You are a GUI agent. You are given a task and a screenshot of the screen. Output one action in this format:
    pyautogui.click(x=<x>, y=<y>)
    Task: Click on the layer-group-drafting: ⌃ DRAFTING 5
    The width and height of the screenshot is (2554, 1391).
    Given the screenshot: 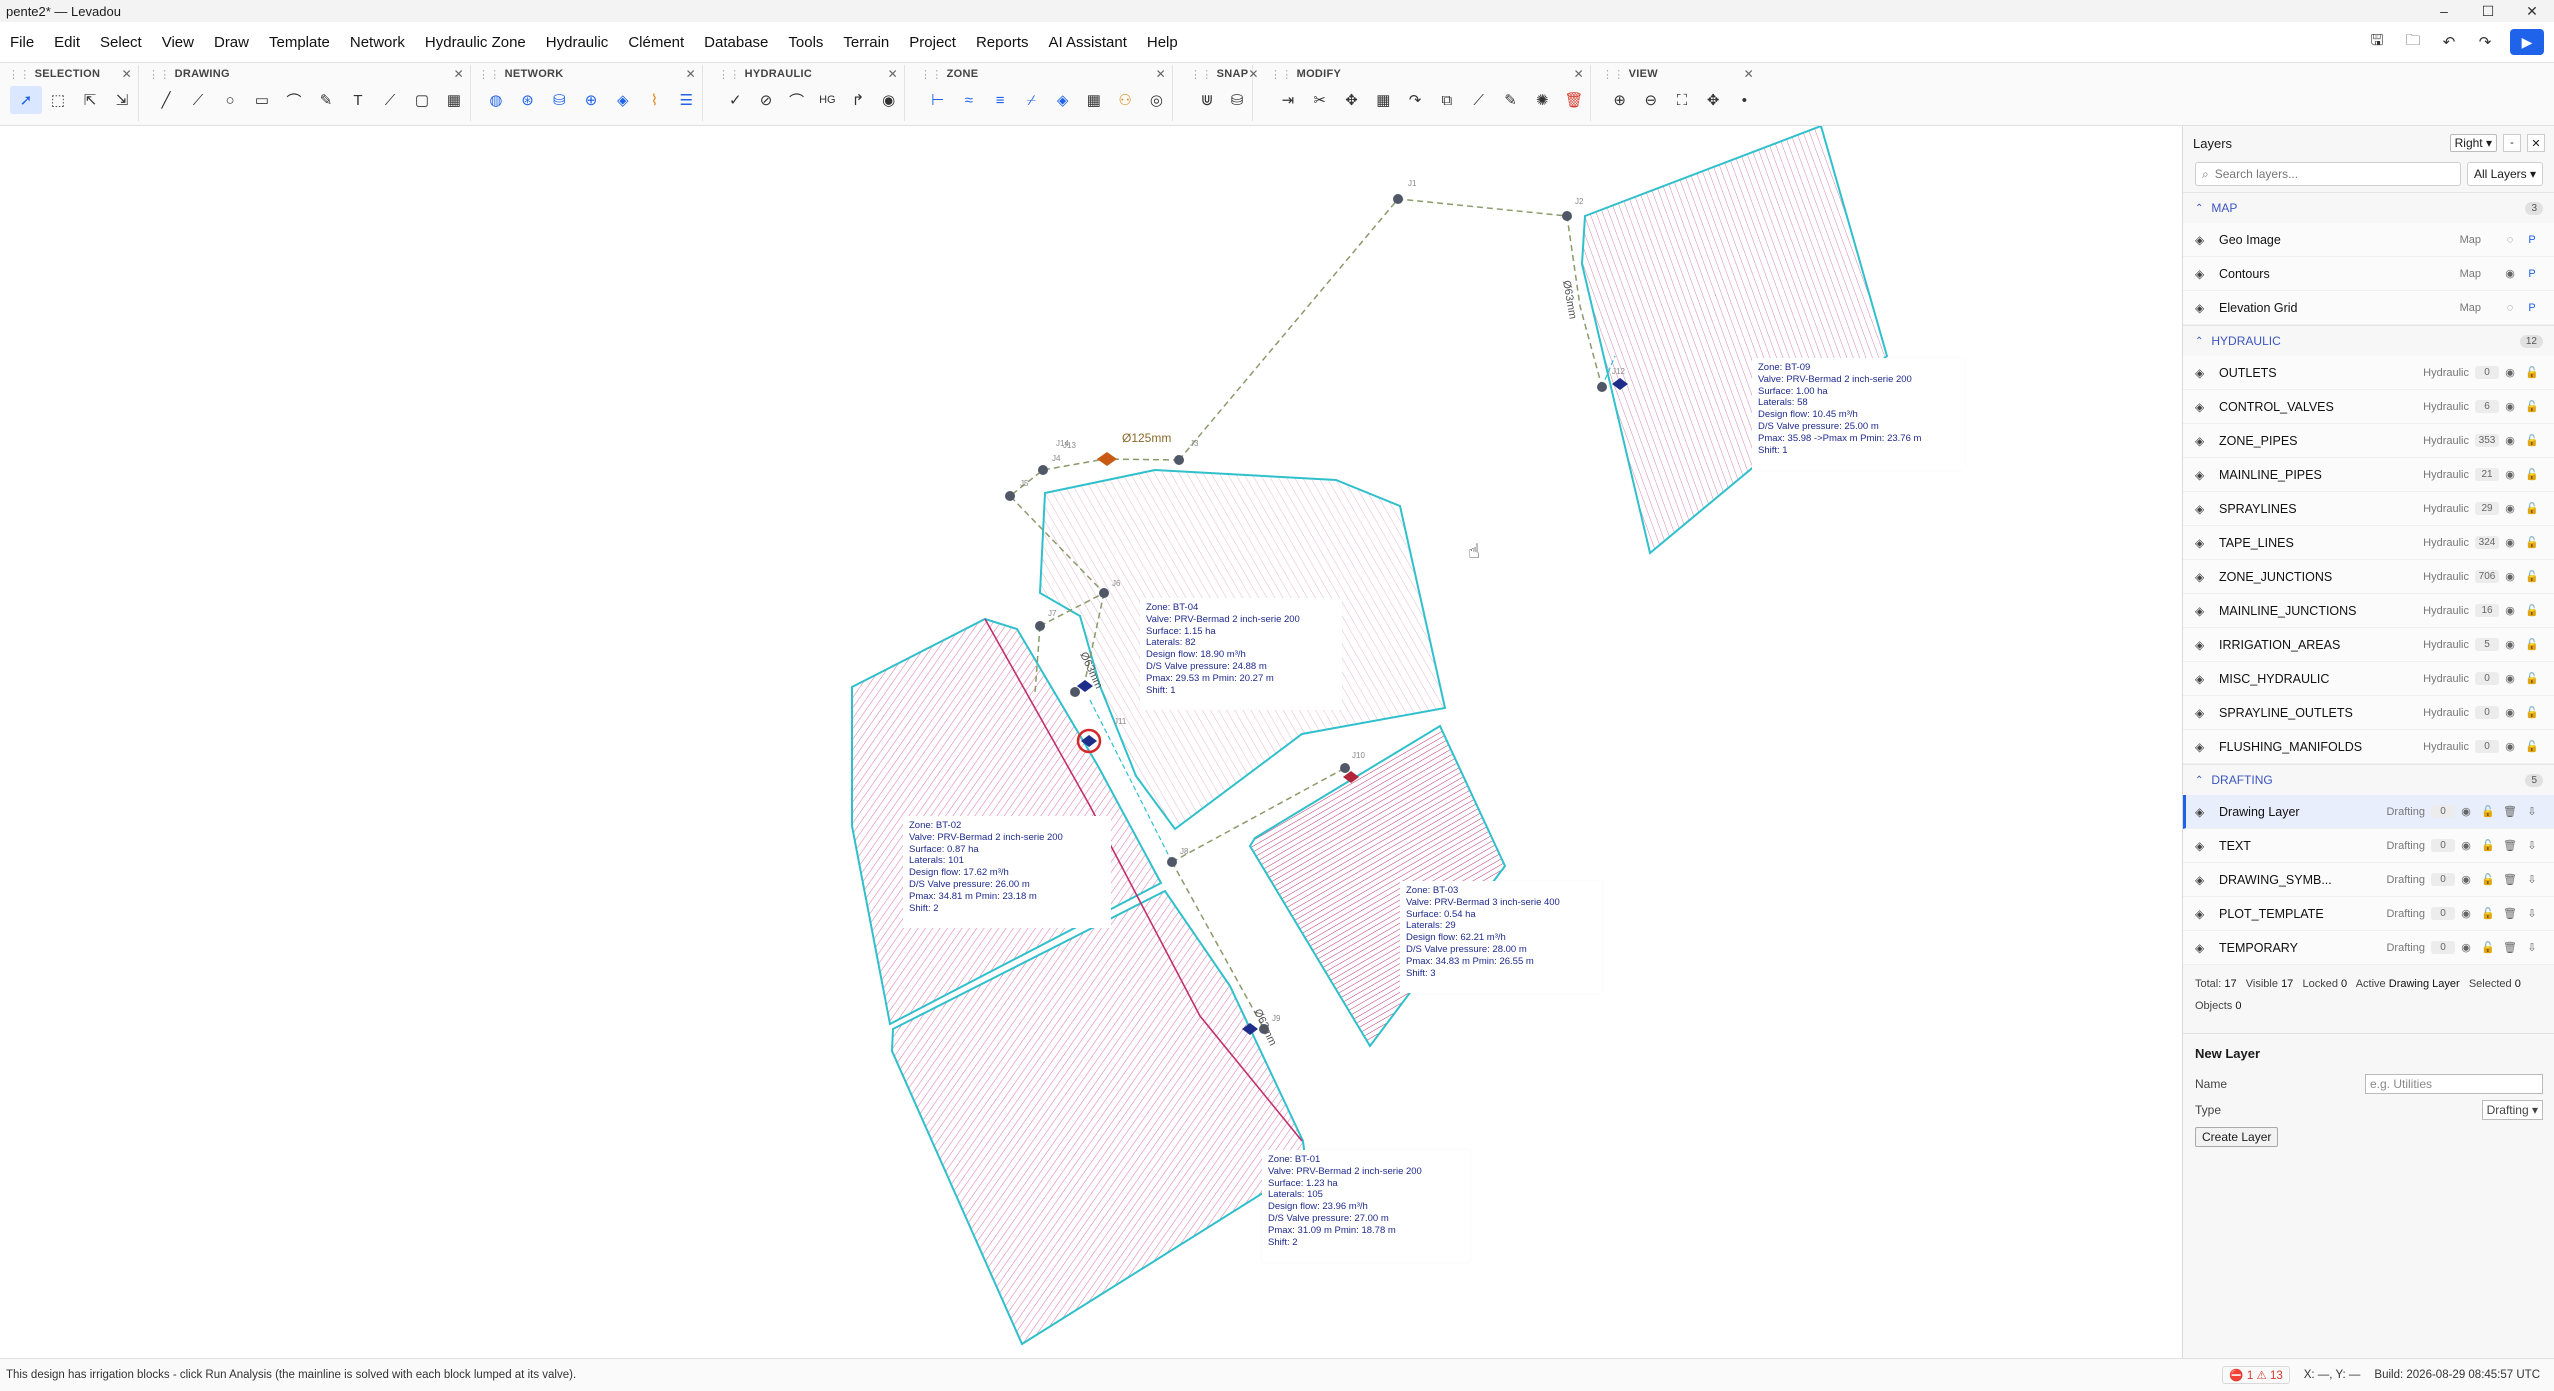 What is the action you would take?
    pyautogui.click(x=2368, y=779)
    